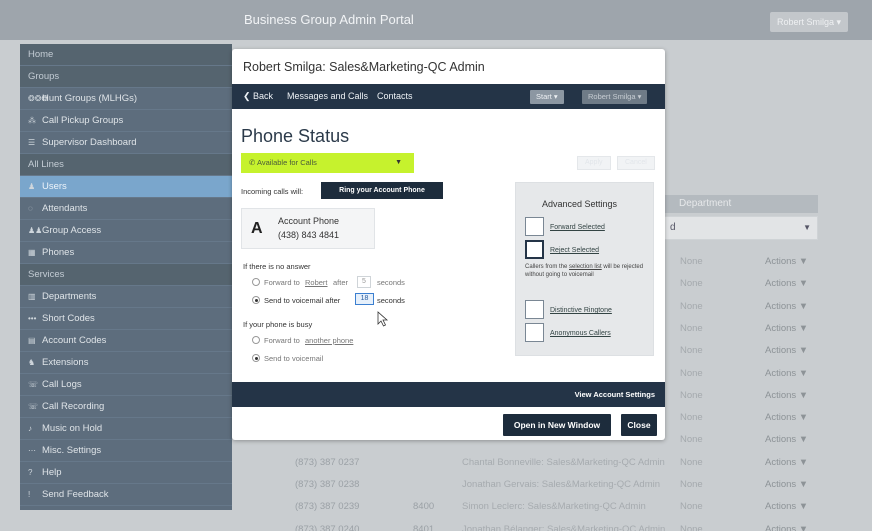  I want to click on call-recording-icon: ☏, so click(33, 406).